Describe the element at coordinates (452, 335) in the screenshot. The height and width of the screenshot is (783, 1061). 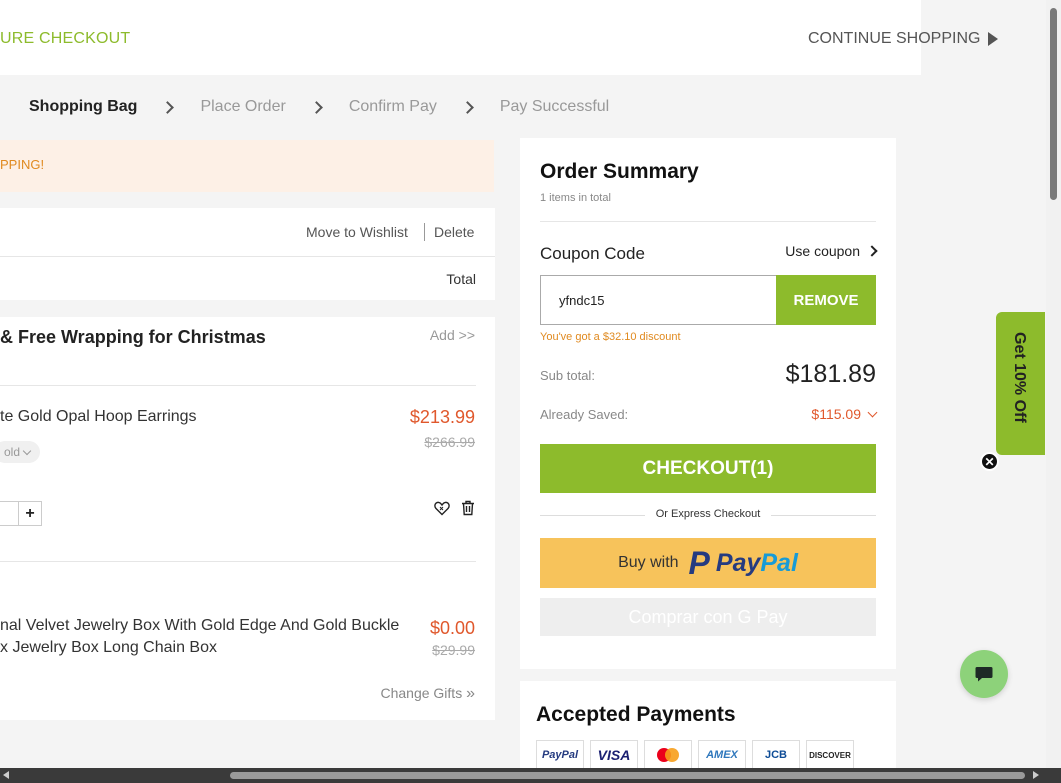
I see `gift-wrap-add-link: Add >>` at that location.